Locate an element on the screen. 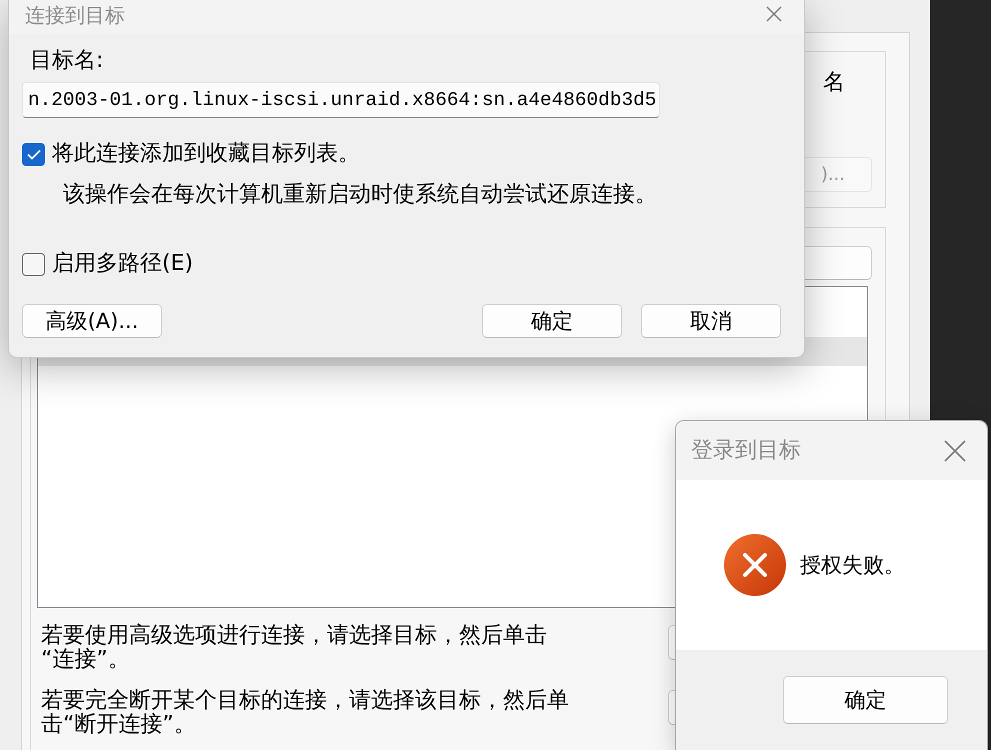  hint-text: 若要使用高级选项进行连接，请选择目标，然后单击 “连接”。 is located at coordinates (294, 648).